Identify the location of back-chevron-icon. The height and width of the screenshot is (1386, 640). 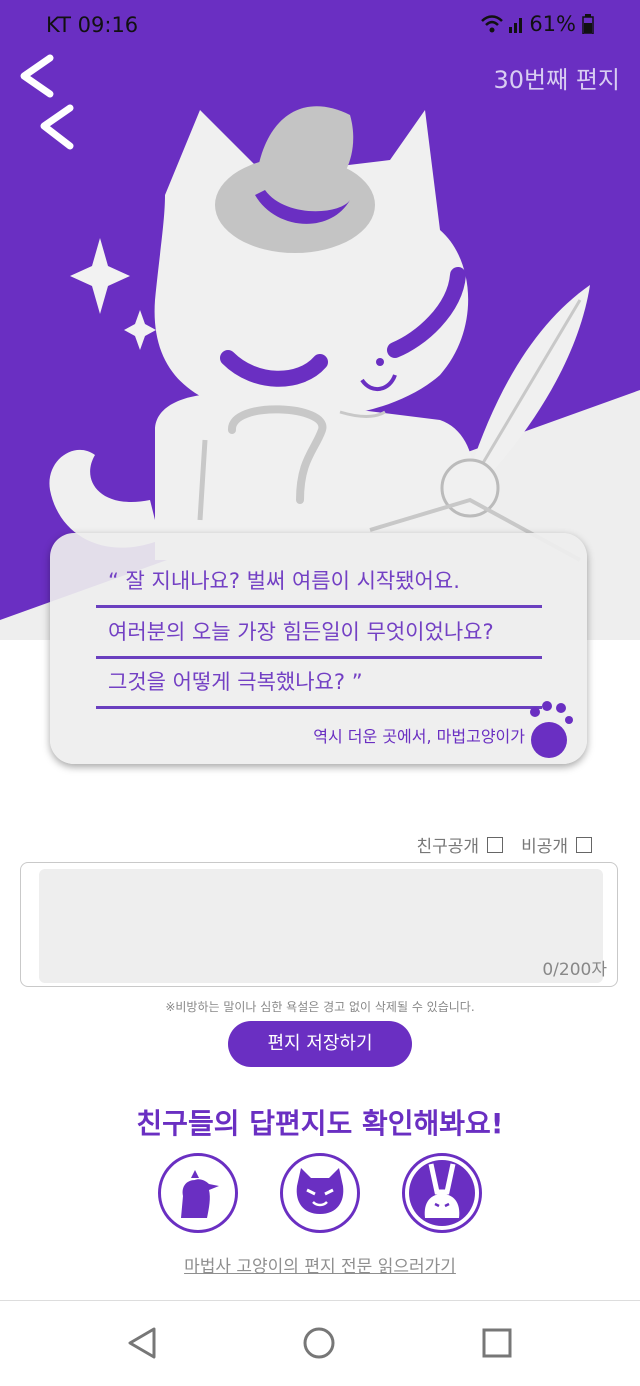
(47, 102).